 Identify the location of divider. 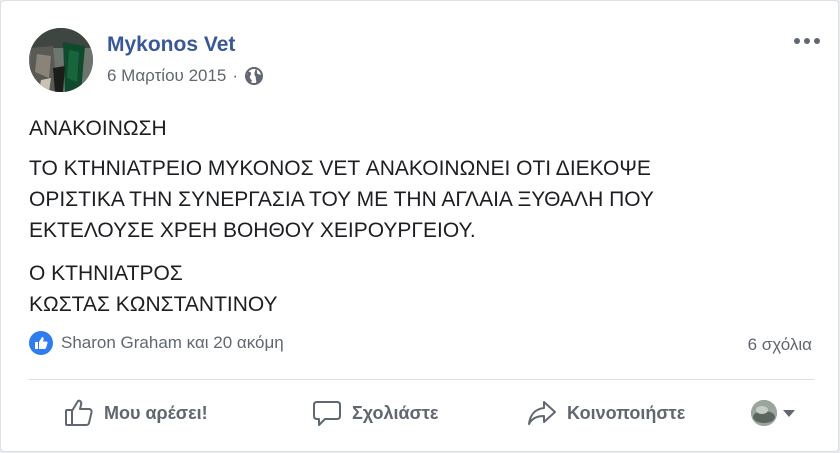
(421, 379).